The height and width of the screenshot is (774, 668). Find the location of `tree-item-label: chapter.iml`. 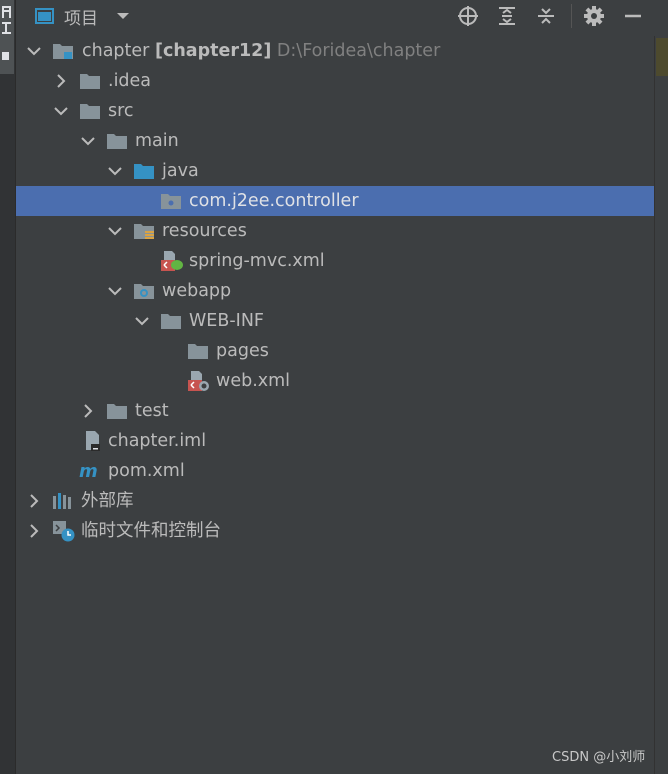

tree-item-label: chapter.iml is located at coordinates (157, 441).